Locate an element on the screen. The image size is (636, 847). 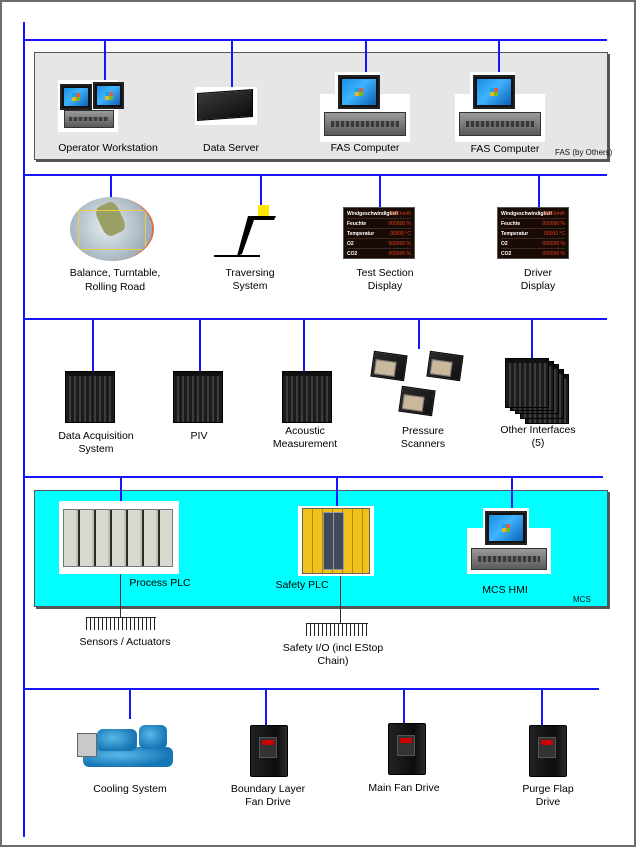
drop-traversing is located at coordinates (261, 190).